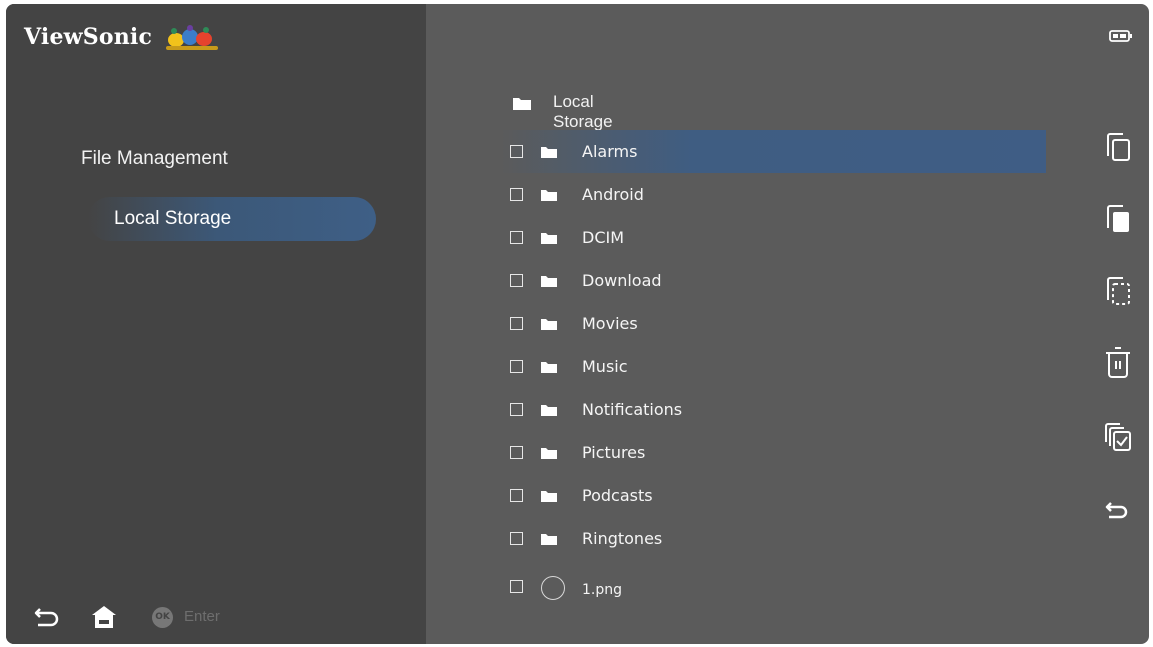 The width and height of the screenshot is (1153, 647). I want to click on item-label: Download, so click(622, 280).